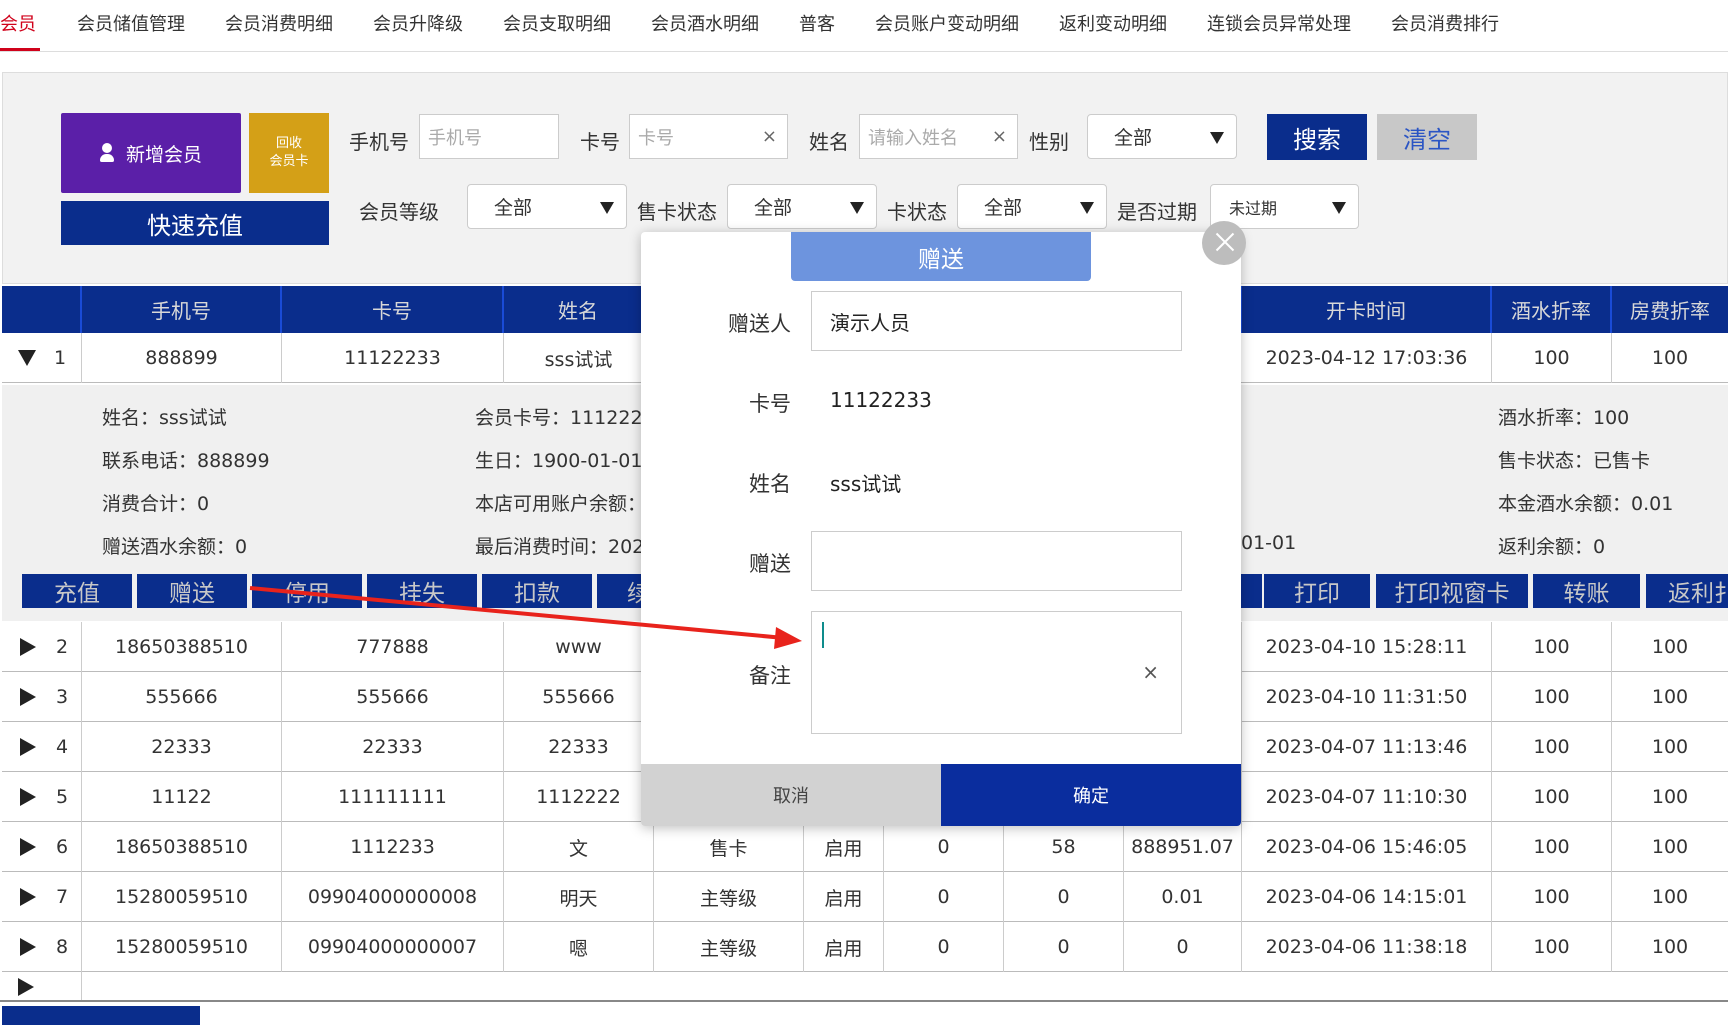 The image size is (1728, 1025). I want to click on row-expand-cell: 7, so click(42, 897).